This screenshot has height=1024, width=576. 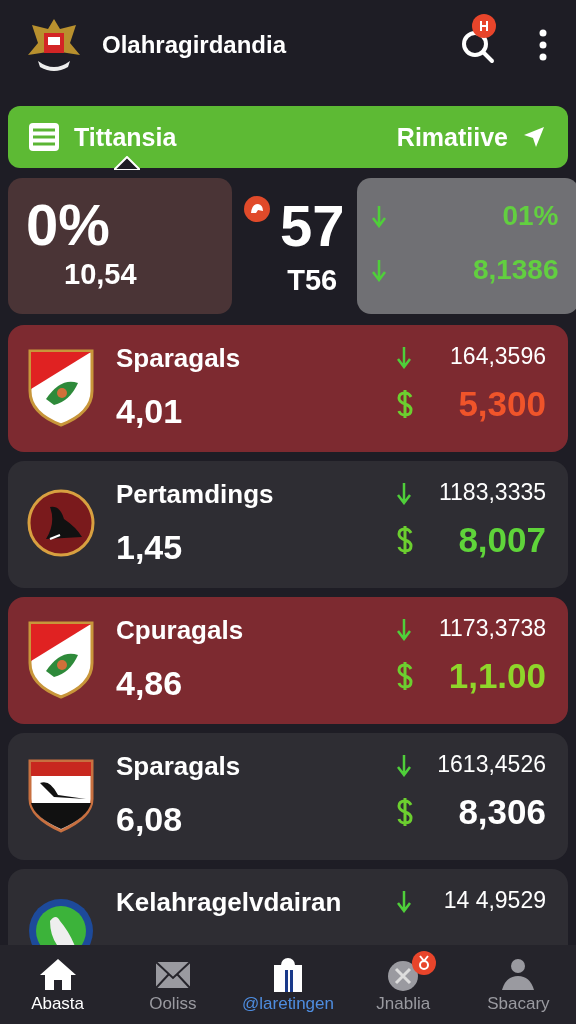 What do you see at coordinates (492, 492) in the screenshot?
I see `team-volume: 1183,3335` at bounding box center [492, 492].